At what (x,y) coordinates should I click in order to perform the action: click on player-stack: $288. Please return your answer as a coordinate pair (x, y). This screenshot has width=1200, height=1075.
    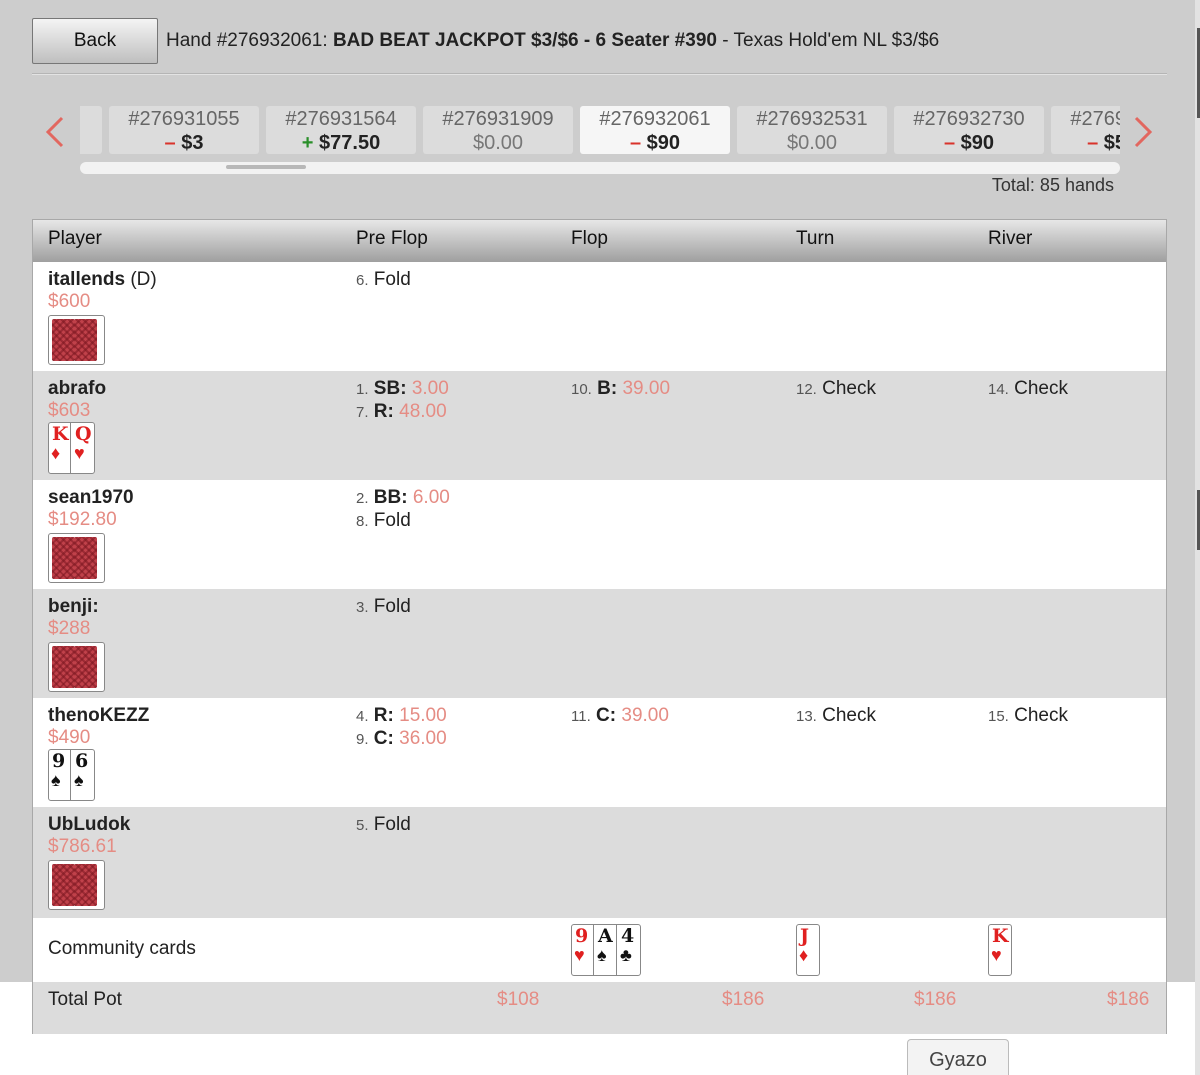
    Looking at the image, I should click on (69, 628).